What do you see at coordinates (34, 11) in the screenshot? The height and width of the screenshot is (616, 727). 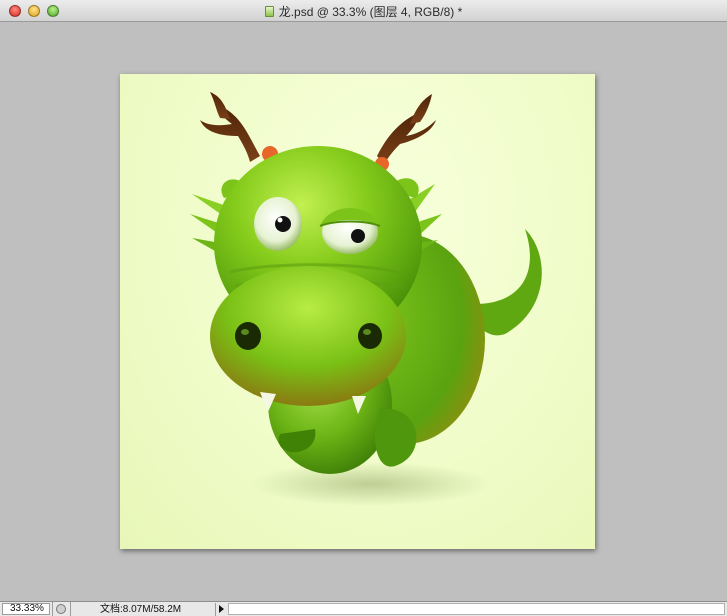 I see `minimize-icon` at bounding box center [34, 11].